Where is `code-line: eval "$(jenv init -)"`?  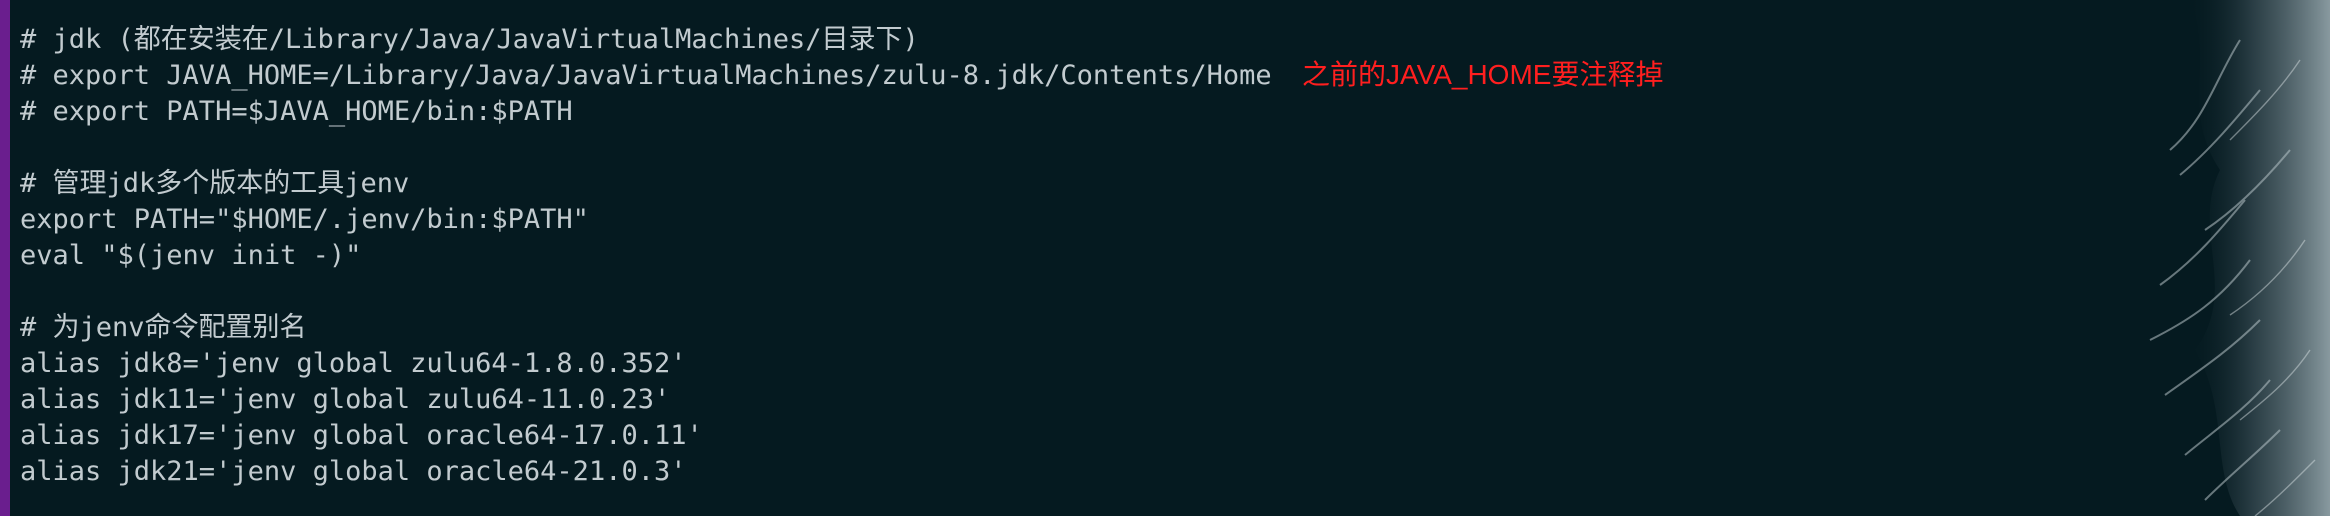 code-line: eval "$(jenv init -)" is located at coordinates (191, 255).